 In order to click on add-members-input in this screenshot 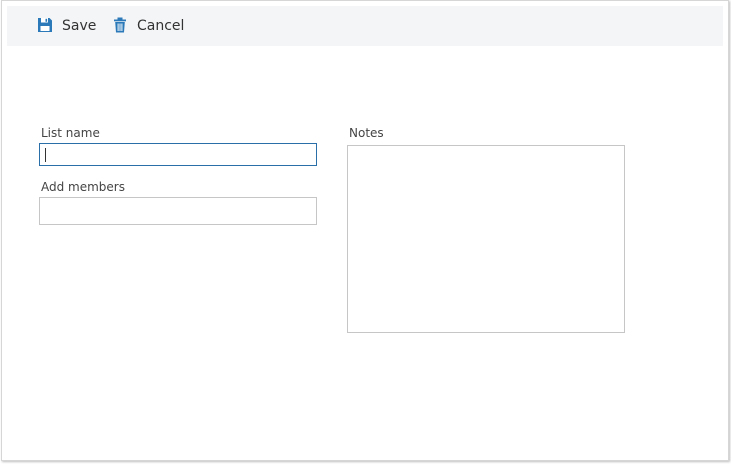, I will do `click(178, 211)`.